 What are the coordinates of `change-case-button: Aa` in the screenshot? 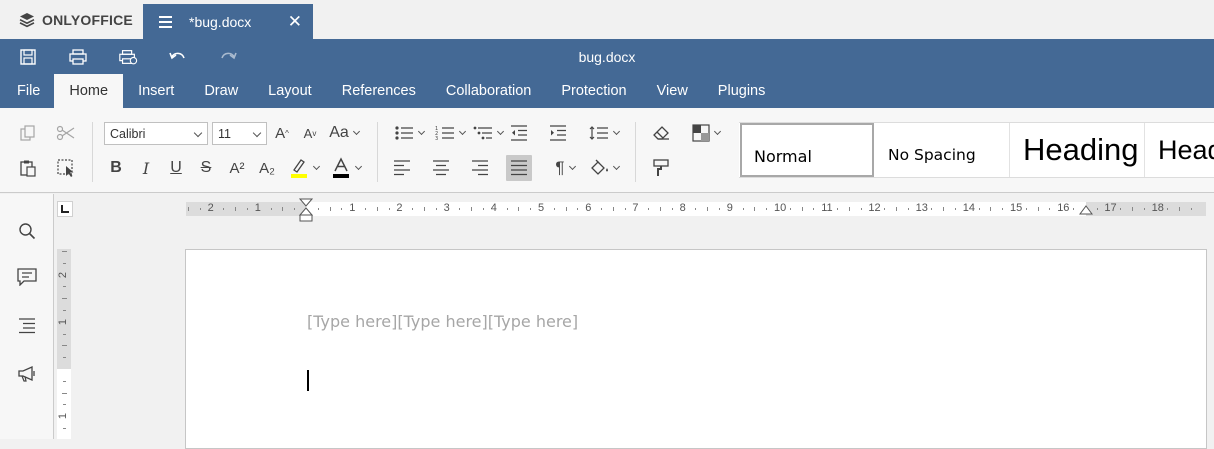 It's located at (344, 133).